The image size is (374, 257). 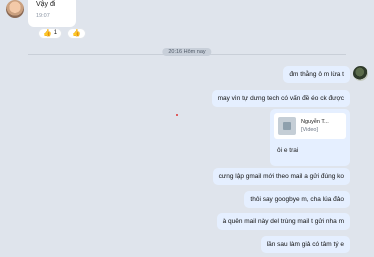 I want to click on incoming-message: Vậy đi 19:07, so click(x=52, y=13).